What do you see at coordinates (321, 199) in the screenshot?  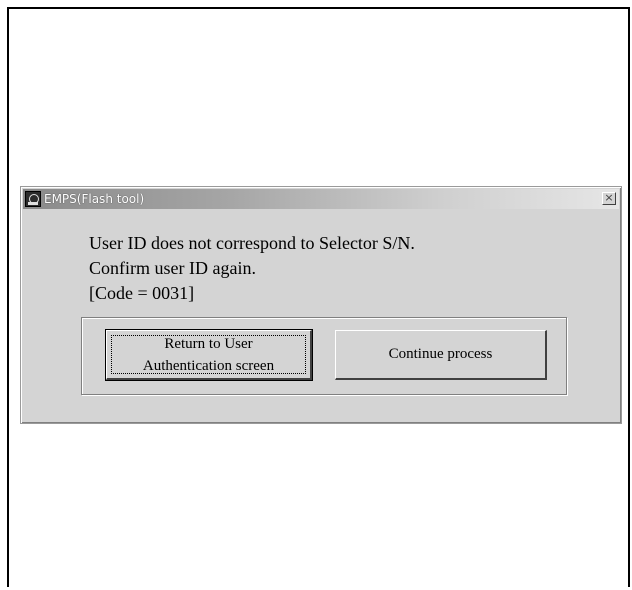 I see `title-bar: EMPS(Flash tool) ×` at bounding box center [321, 199].